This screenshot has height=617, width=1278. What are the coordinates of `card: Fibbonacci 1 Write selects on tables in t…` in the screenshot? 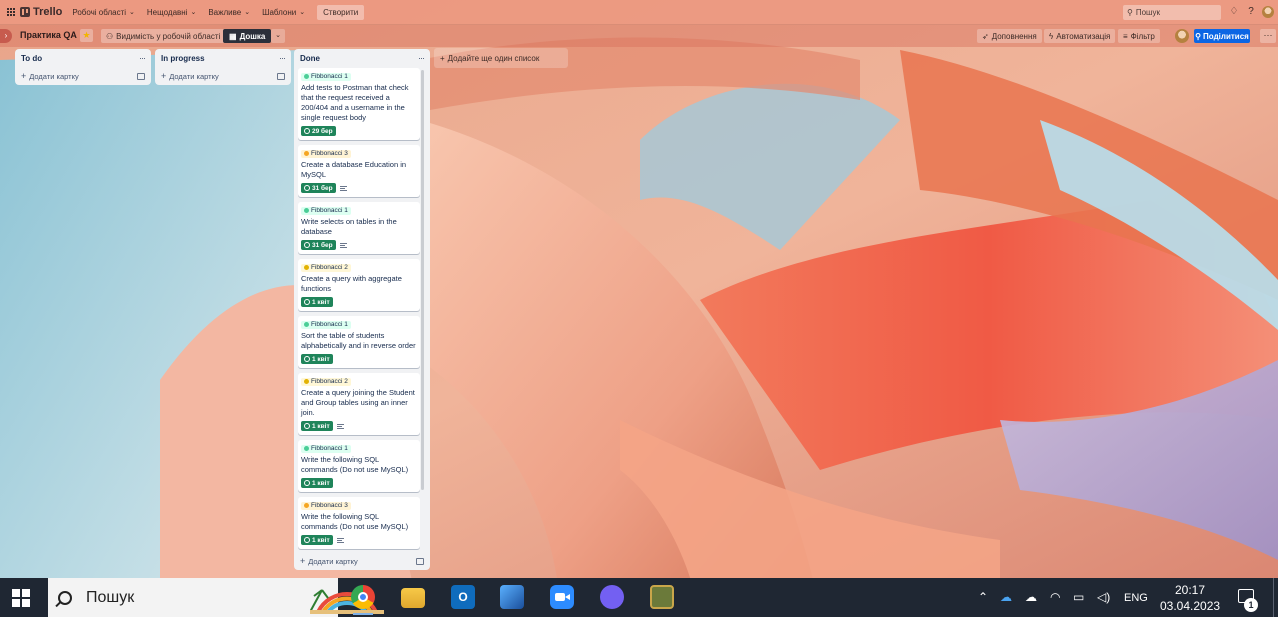 It's located at (359, 228).